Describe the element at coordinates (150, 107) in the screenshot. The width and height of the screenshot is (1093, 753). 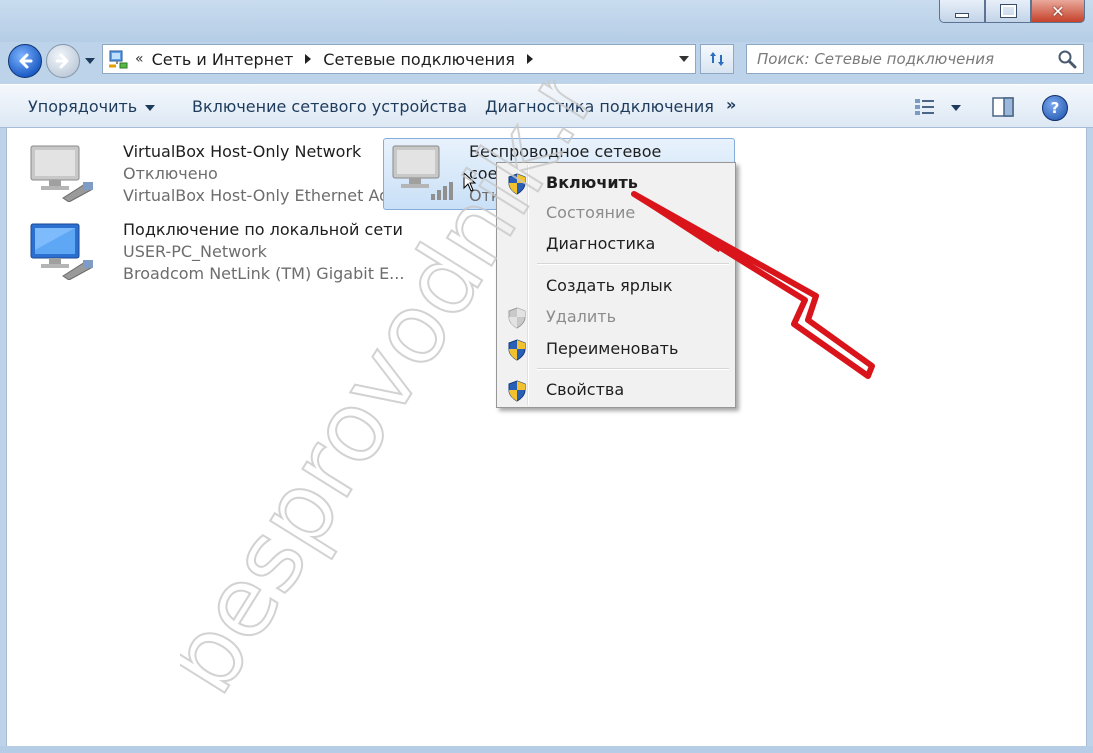
I see `chevron-down-icon` at that location.